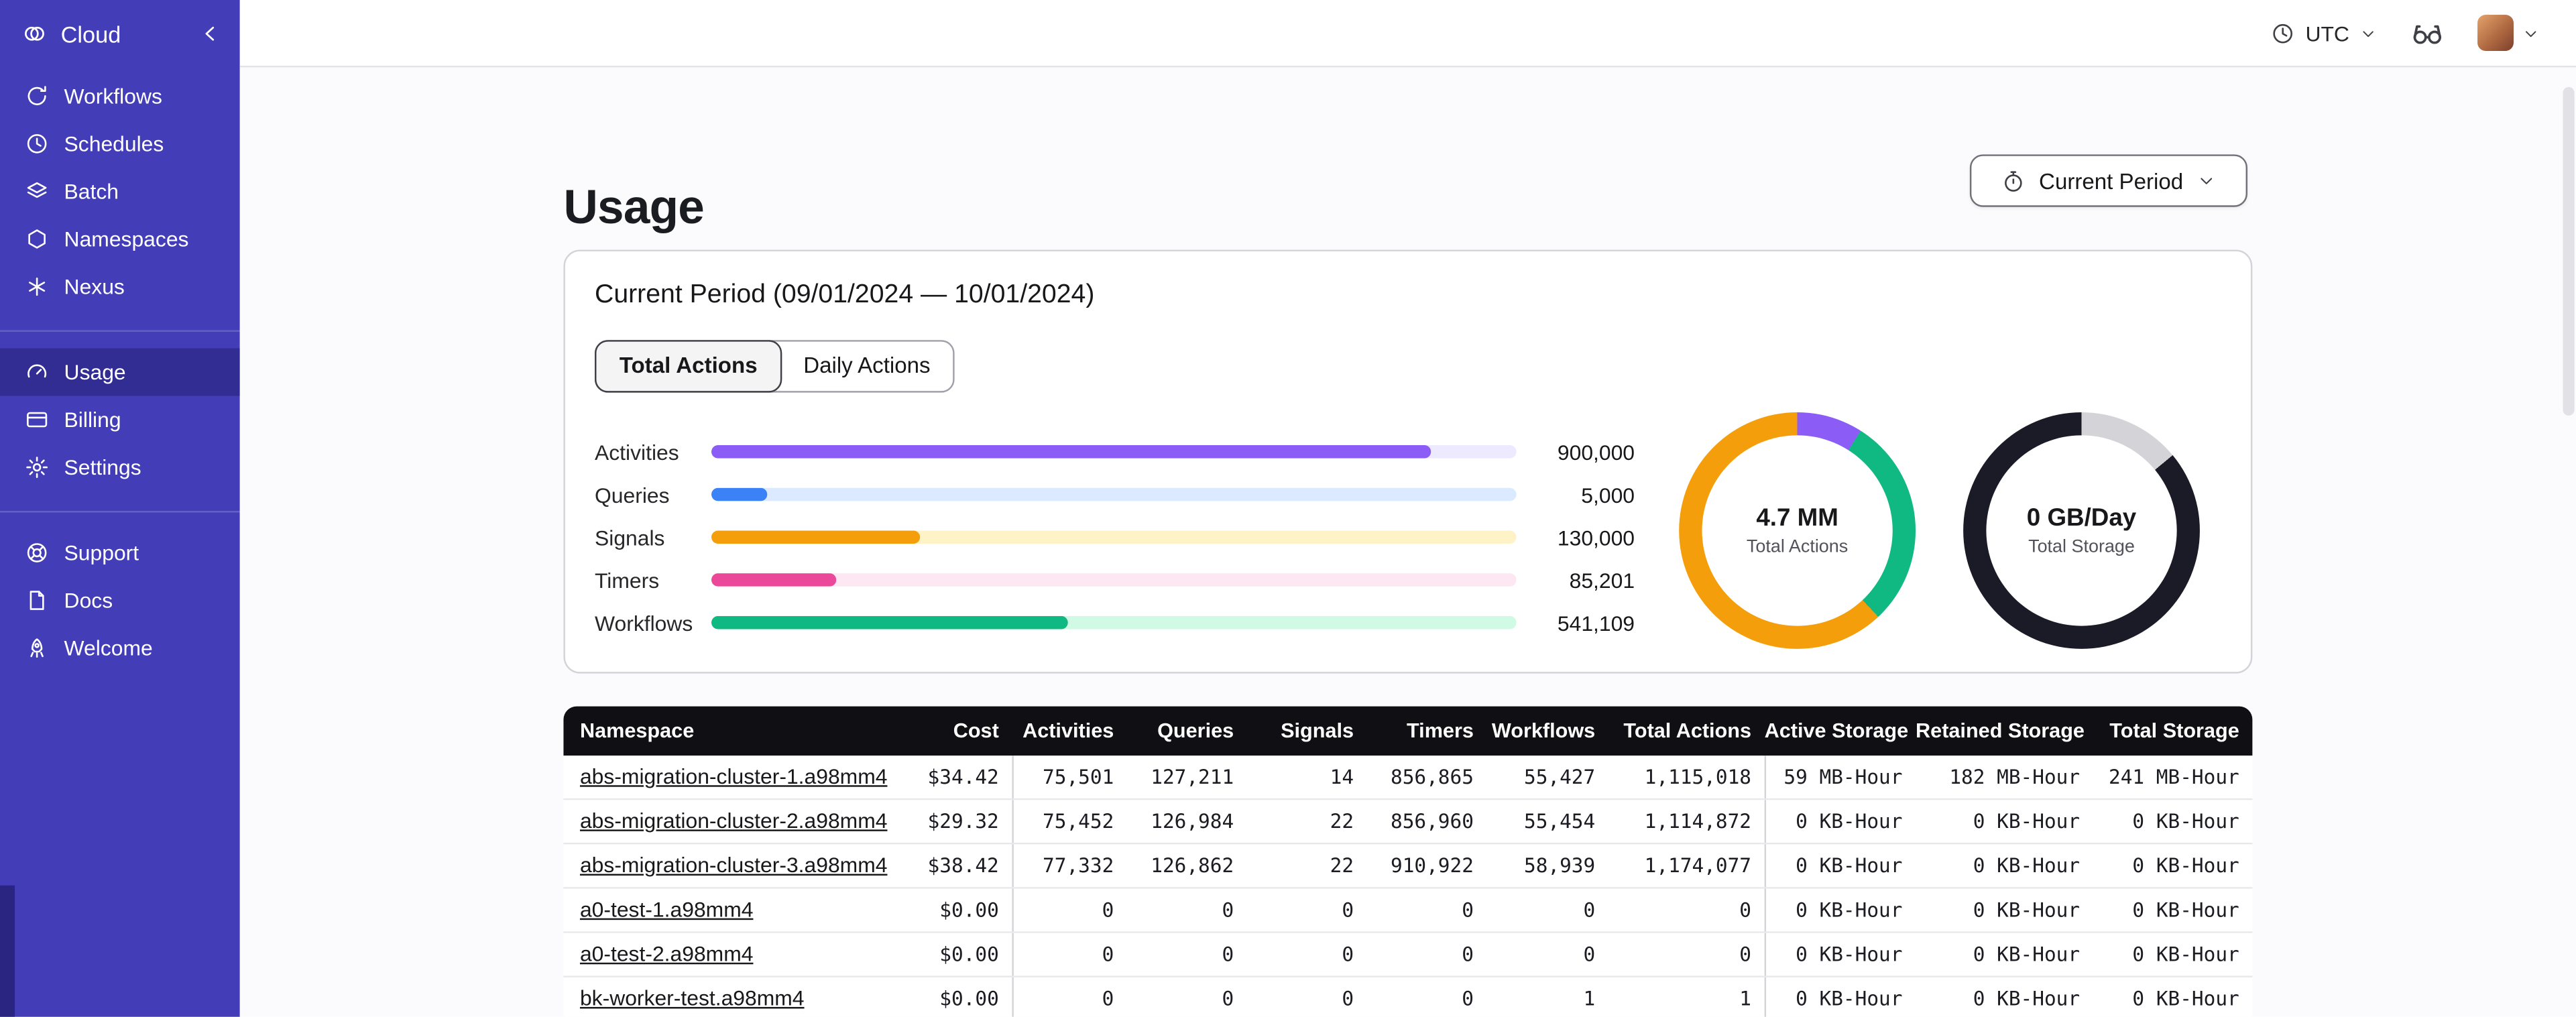  I want to click on namespace-link: abs-migration-cluster-1.a98mm4, so click(734, 776).